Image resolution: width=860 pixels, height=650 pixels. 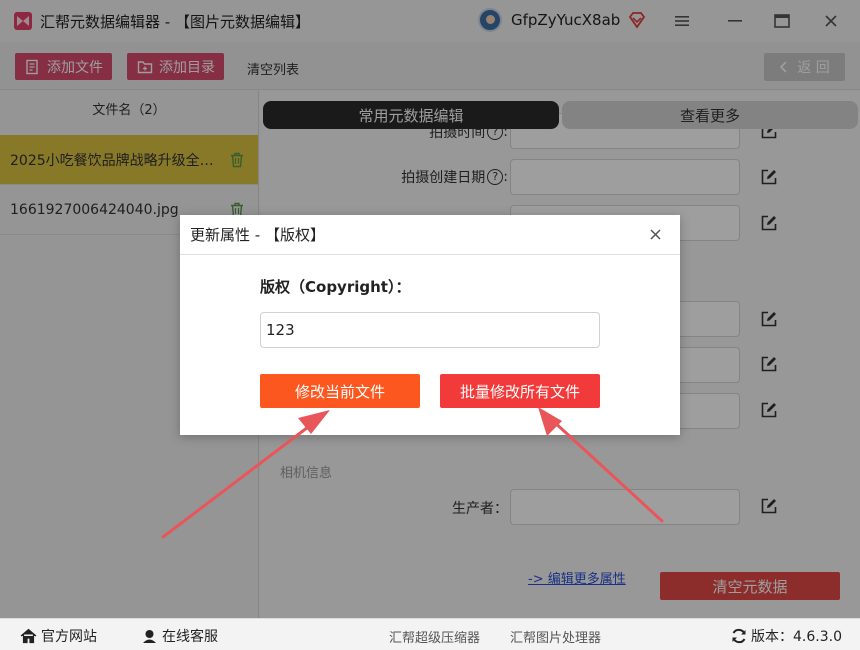 What do you see at coordinates (28, 636) in the screenshot?
I see `home-icon` at bounding box center [28, 636].